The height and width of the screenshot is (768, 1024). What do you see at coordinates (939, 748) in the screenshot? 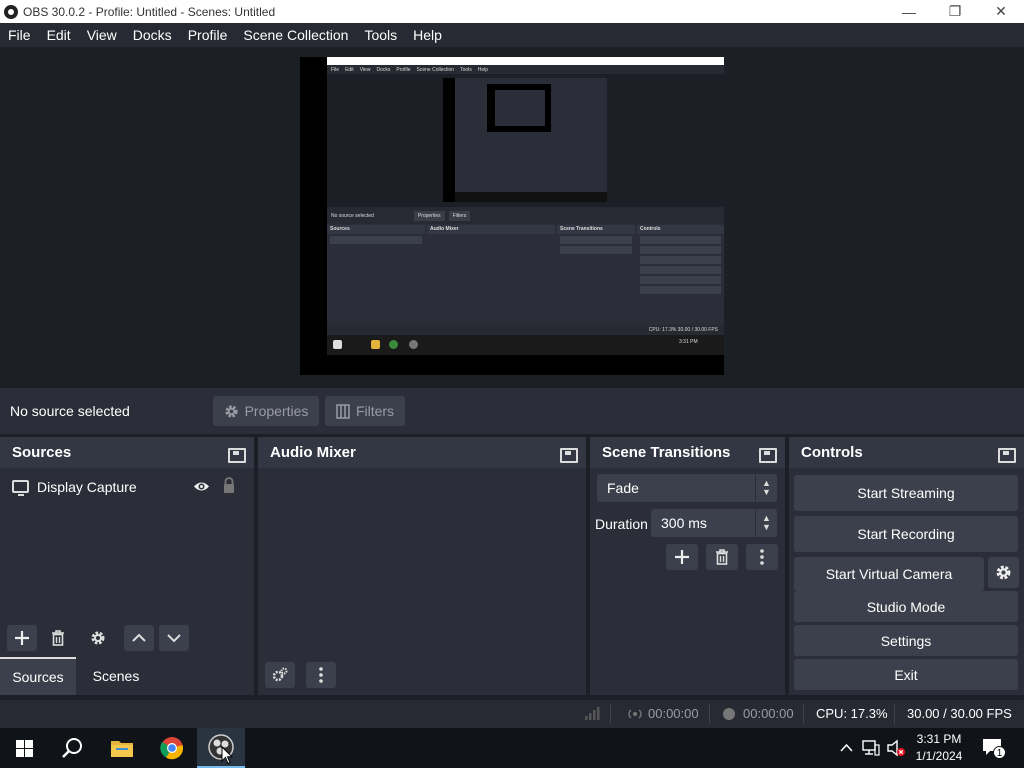
I see `taskbar-clock: 3:31 PM 1/1/2024` at bounding box center [939, 748].